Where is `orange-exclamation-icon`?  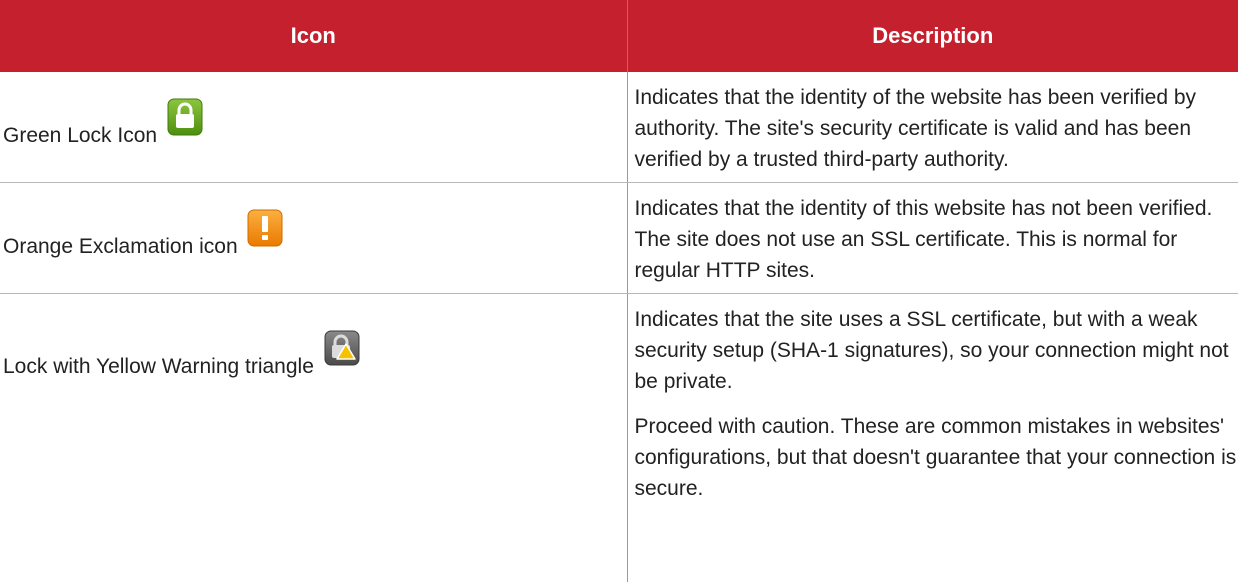 orange-exclamation-icon is located at coordinates (265, 232).